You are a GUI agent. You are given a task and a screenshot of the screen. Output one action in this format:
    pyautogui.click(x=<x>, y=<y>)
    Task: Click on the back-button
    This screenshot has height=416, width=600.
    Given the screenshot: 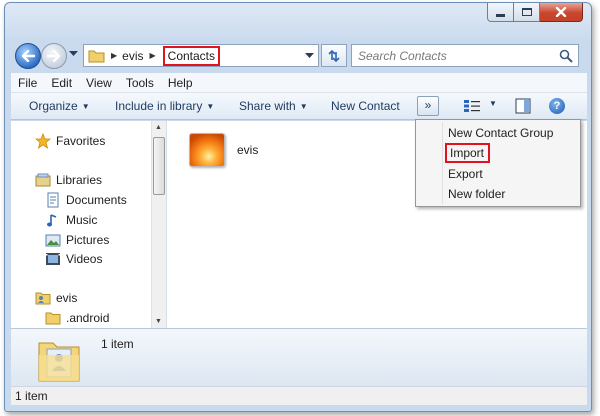 What is the action you would take?
    pyautogui.click(x=28, y=56)
    